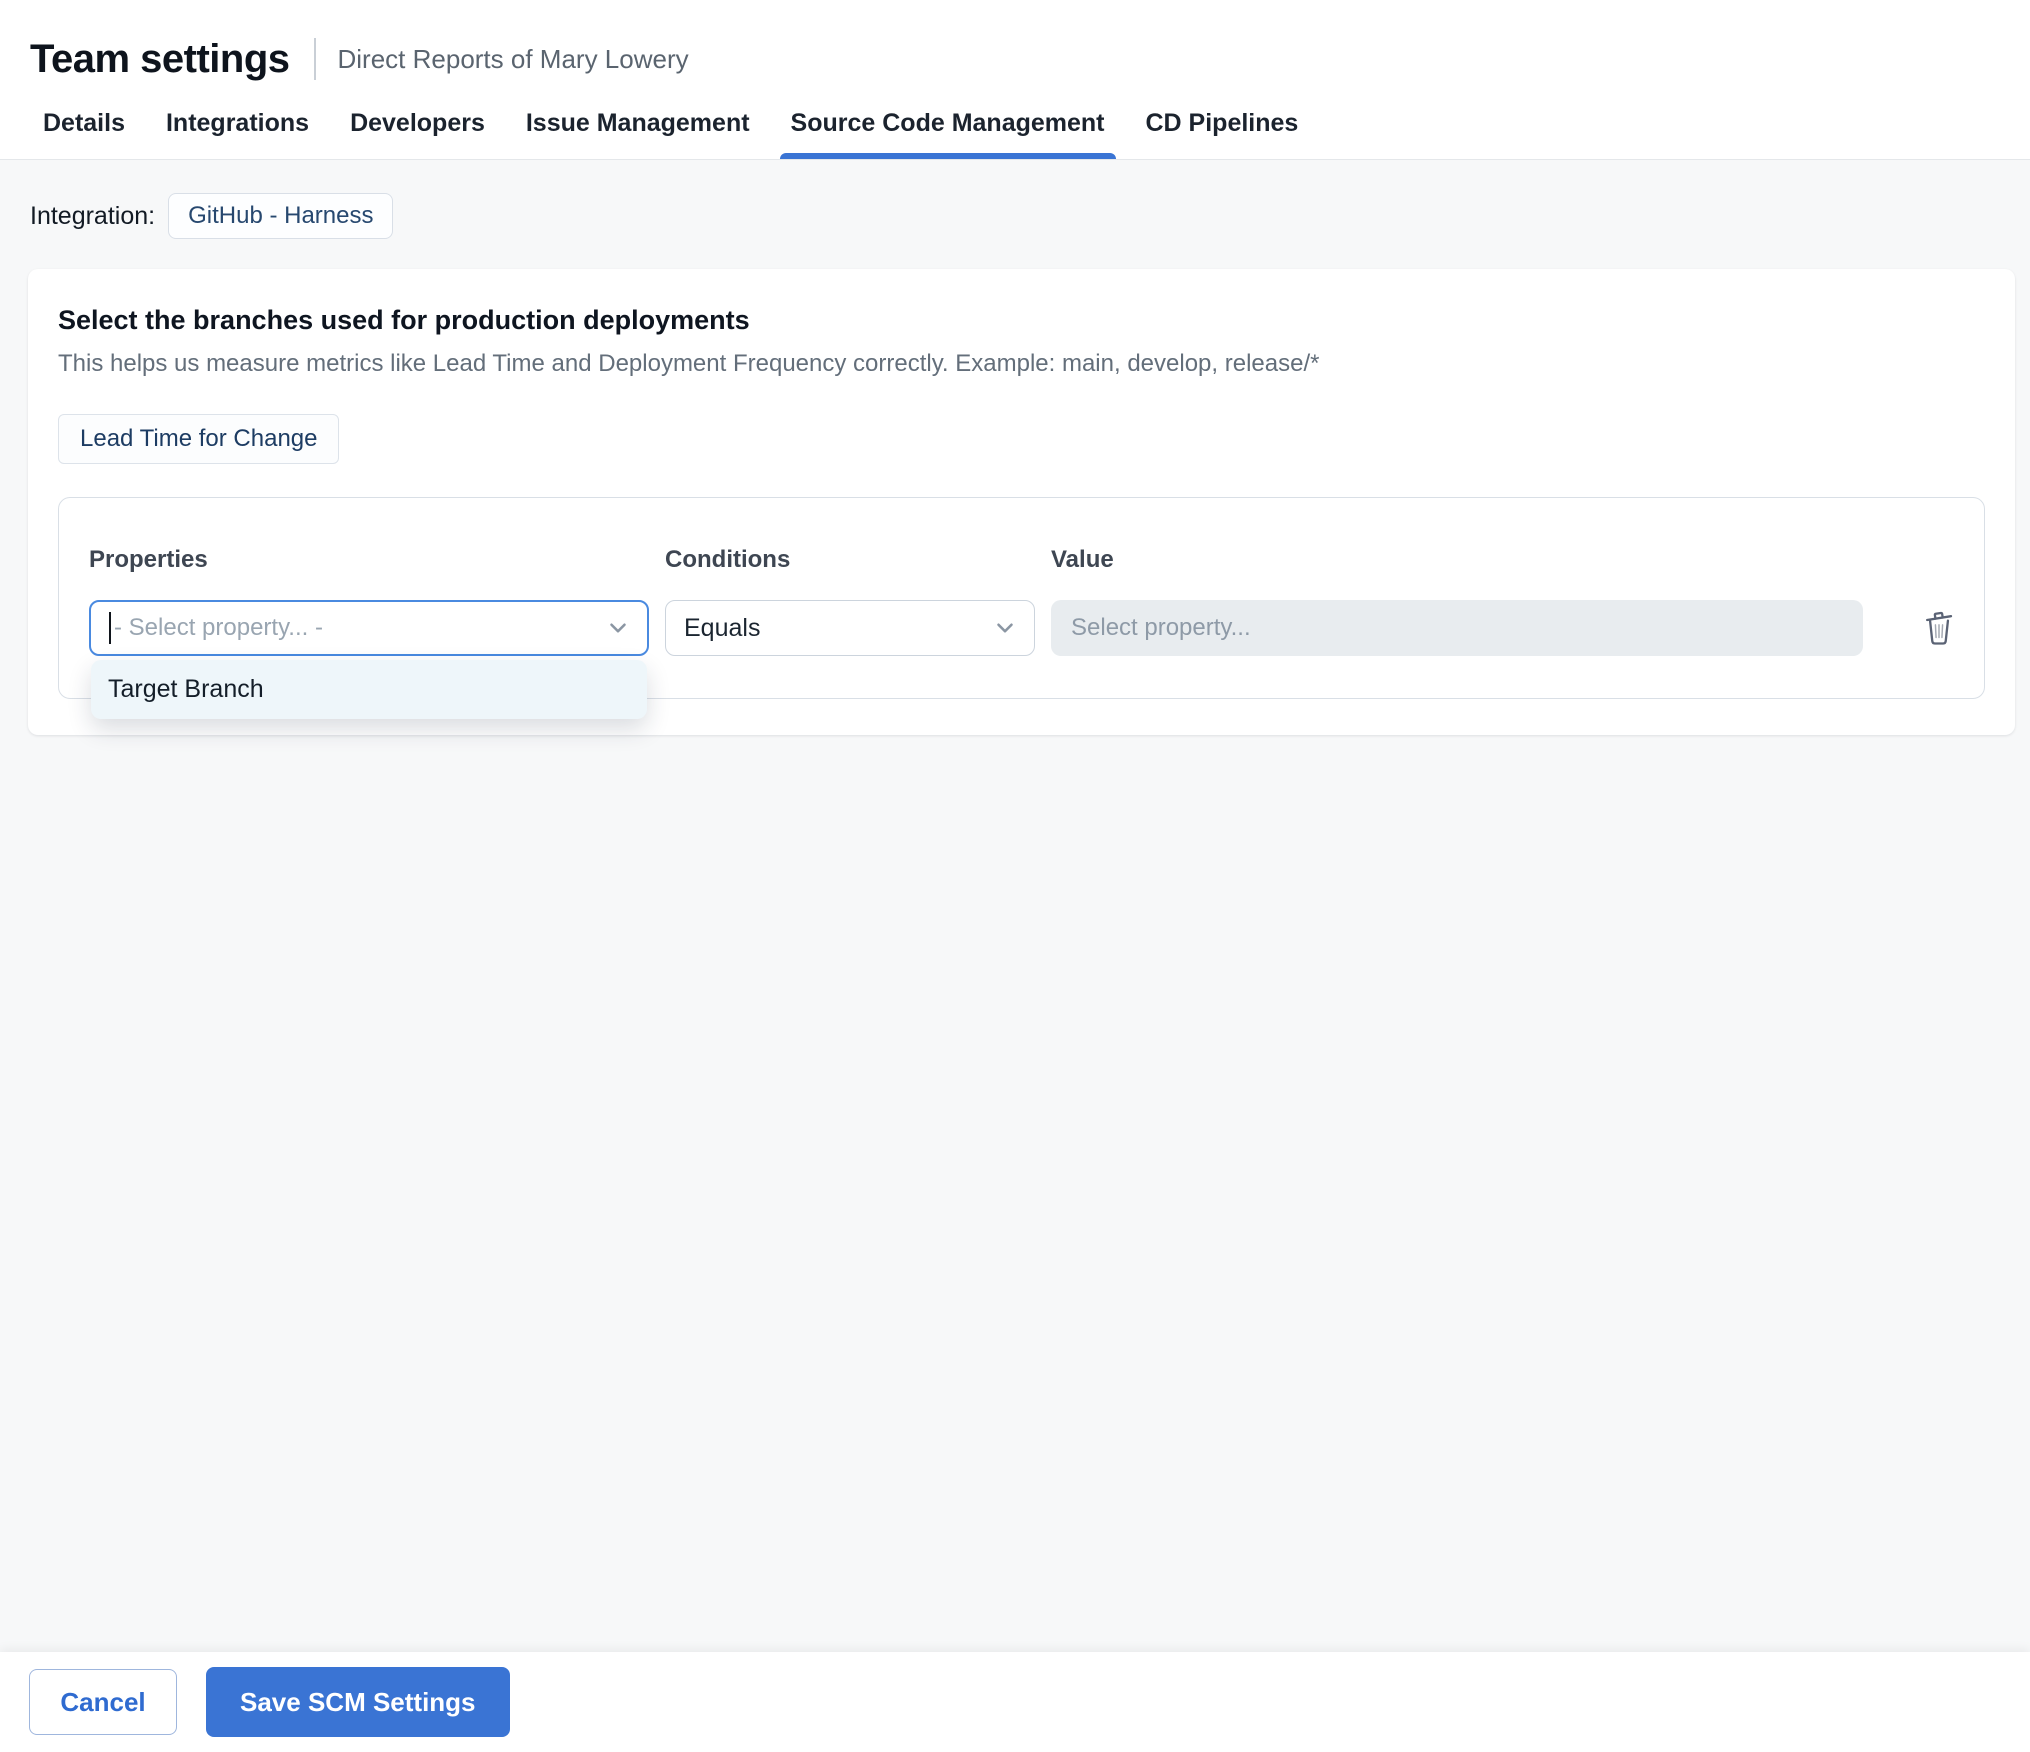  What do you see at coordinates (358, 1702) in the screenshot?
I see `save-scm-settings-button: Save SCM Settings` at bounding box center [358, 1702].